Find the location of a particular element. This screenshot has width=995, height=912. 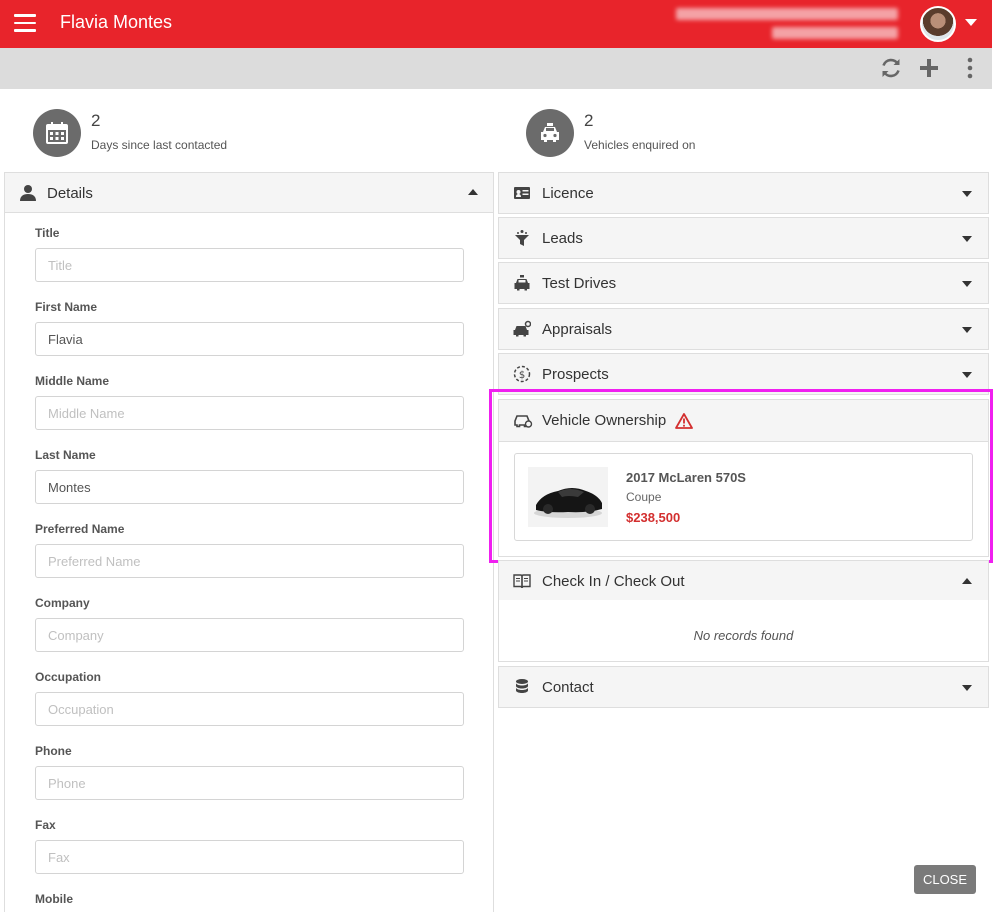

title-input is located at coordinates (249, 265).